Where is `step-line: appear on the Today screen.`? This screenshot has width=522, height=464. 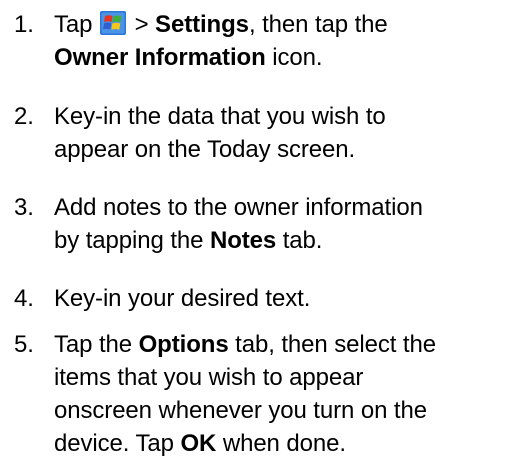 step-line: appear on the Today screen. is located at coordinates (205, 149).